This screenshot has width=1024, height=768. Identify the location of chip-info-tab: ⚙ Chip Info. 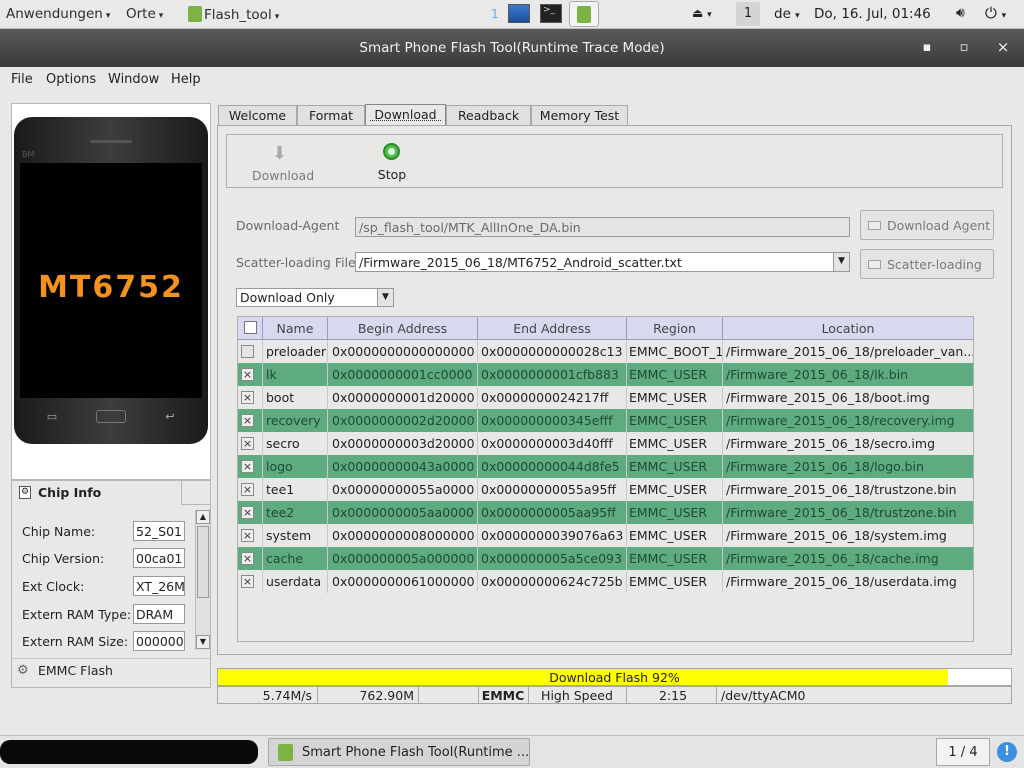
(97, 493).